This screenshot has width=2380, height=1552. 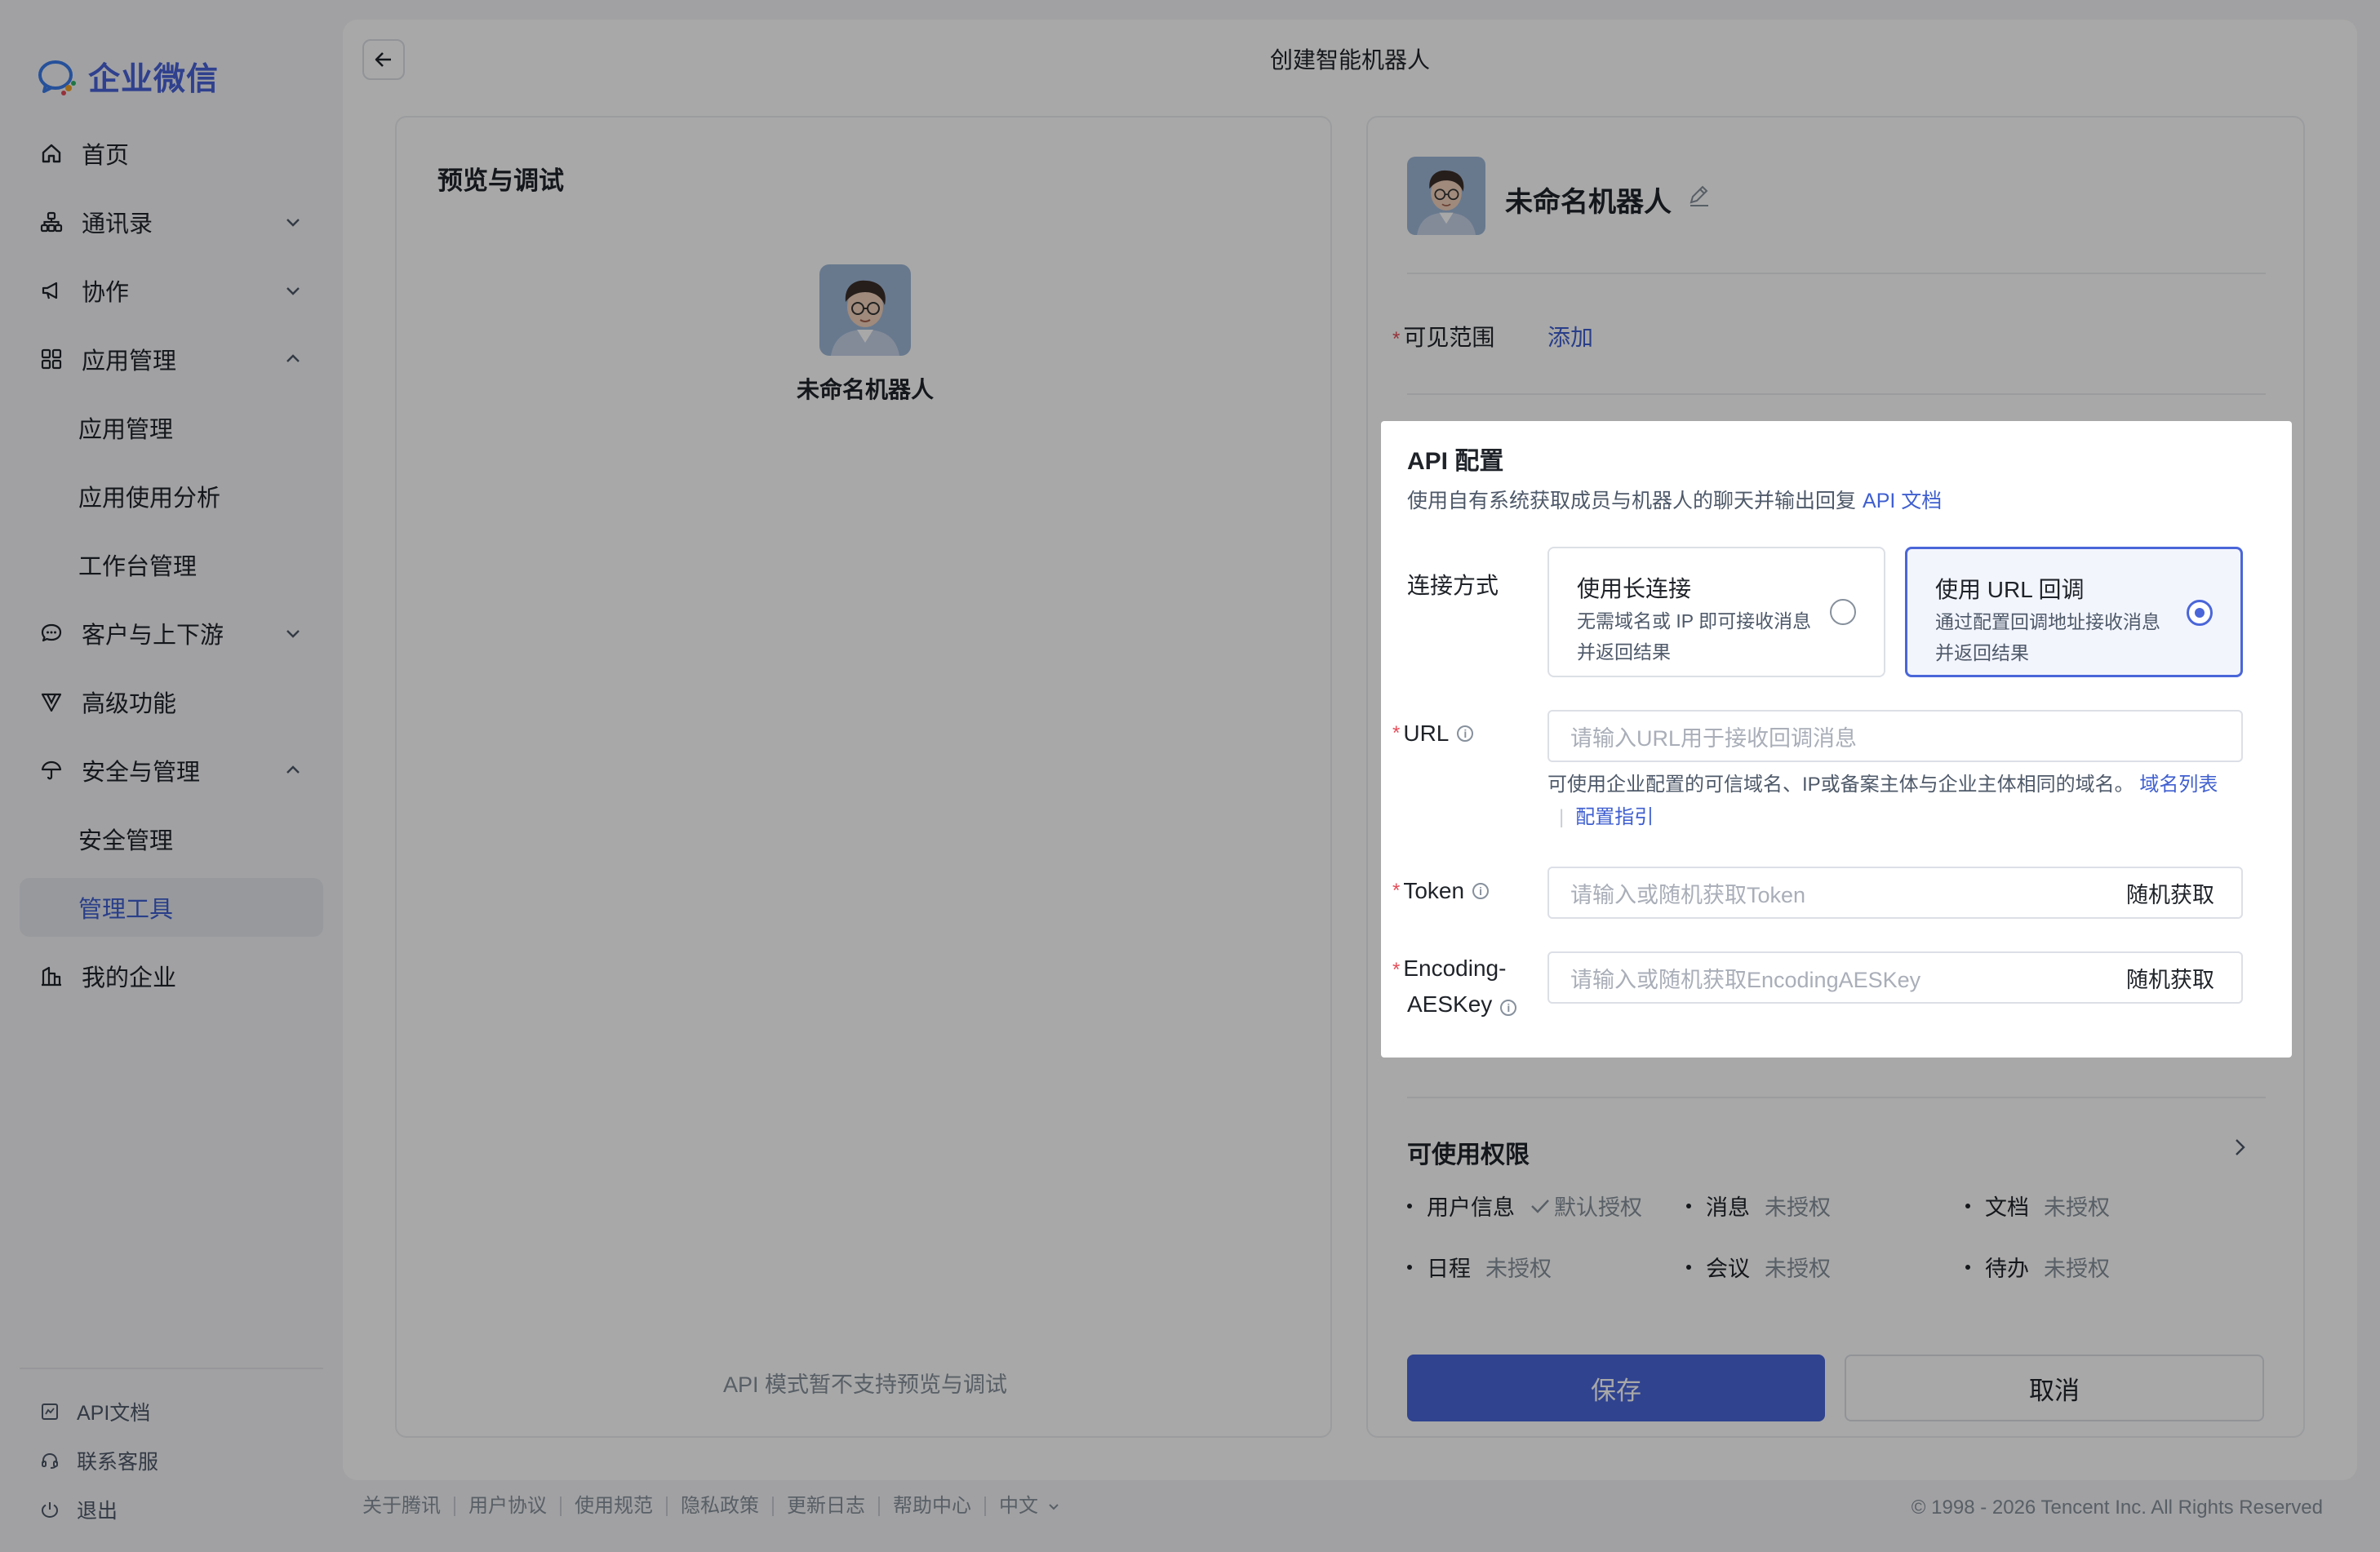 I want to click on option-desc: 通过配置回调地址接收消息并返回结果, so click(x=2048, y=637).